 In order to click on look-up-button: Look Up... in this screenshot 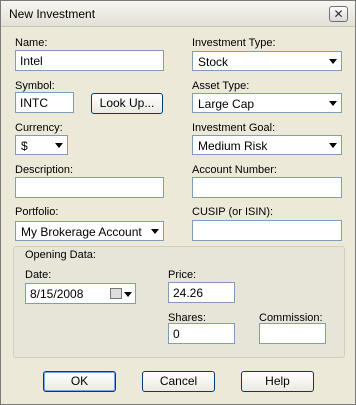, I will do `click(127, 103)`.